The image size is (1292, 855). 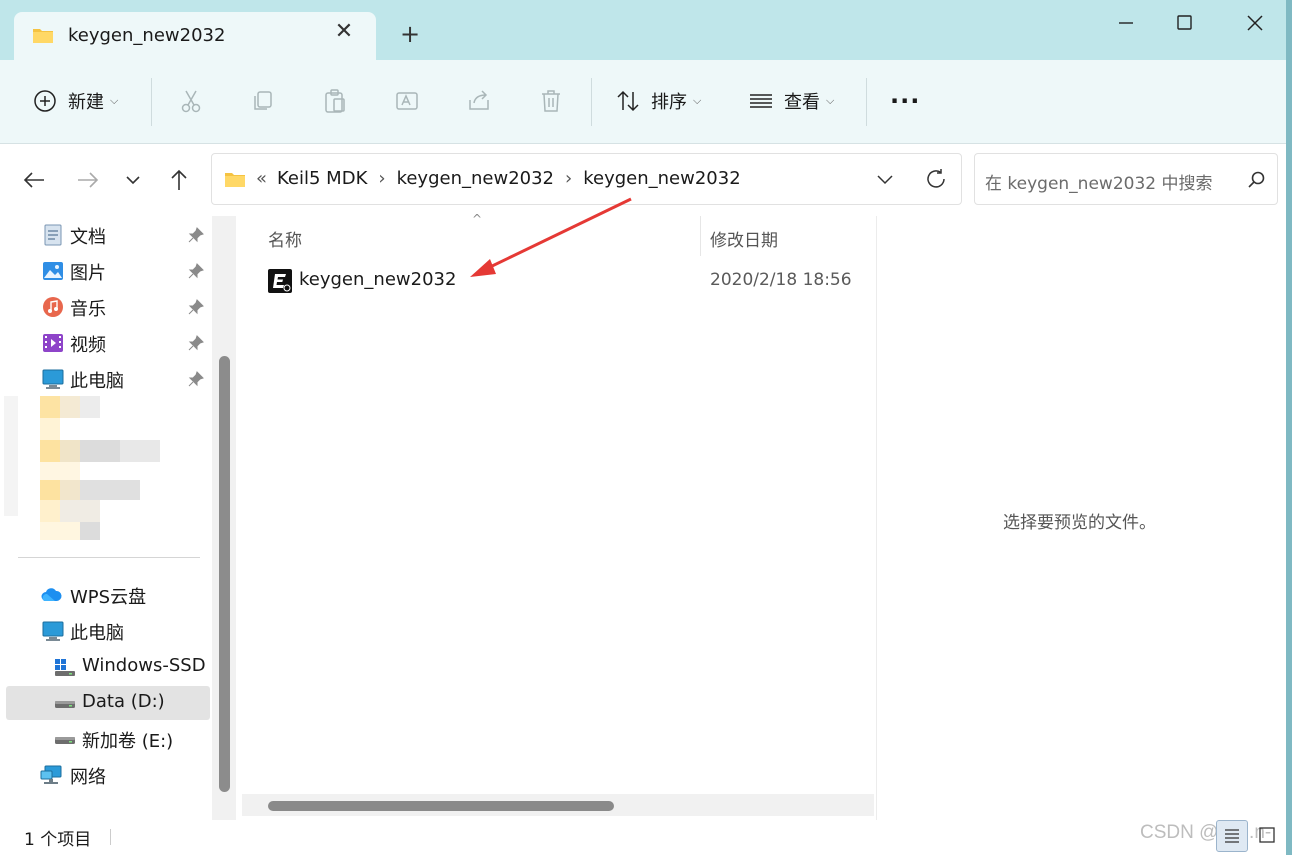 What do you see at coordinates (407, 101) in the screenshot?
I see `rename-button` at bounding box center [407, 101].